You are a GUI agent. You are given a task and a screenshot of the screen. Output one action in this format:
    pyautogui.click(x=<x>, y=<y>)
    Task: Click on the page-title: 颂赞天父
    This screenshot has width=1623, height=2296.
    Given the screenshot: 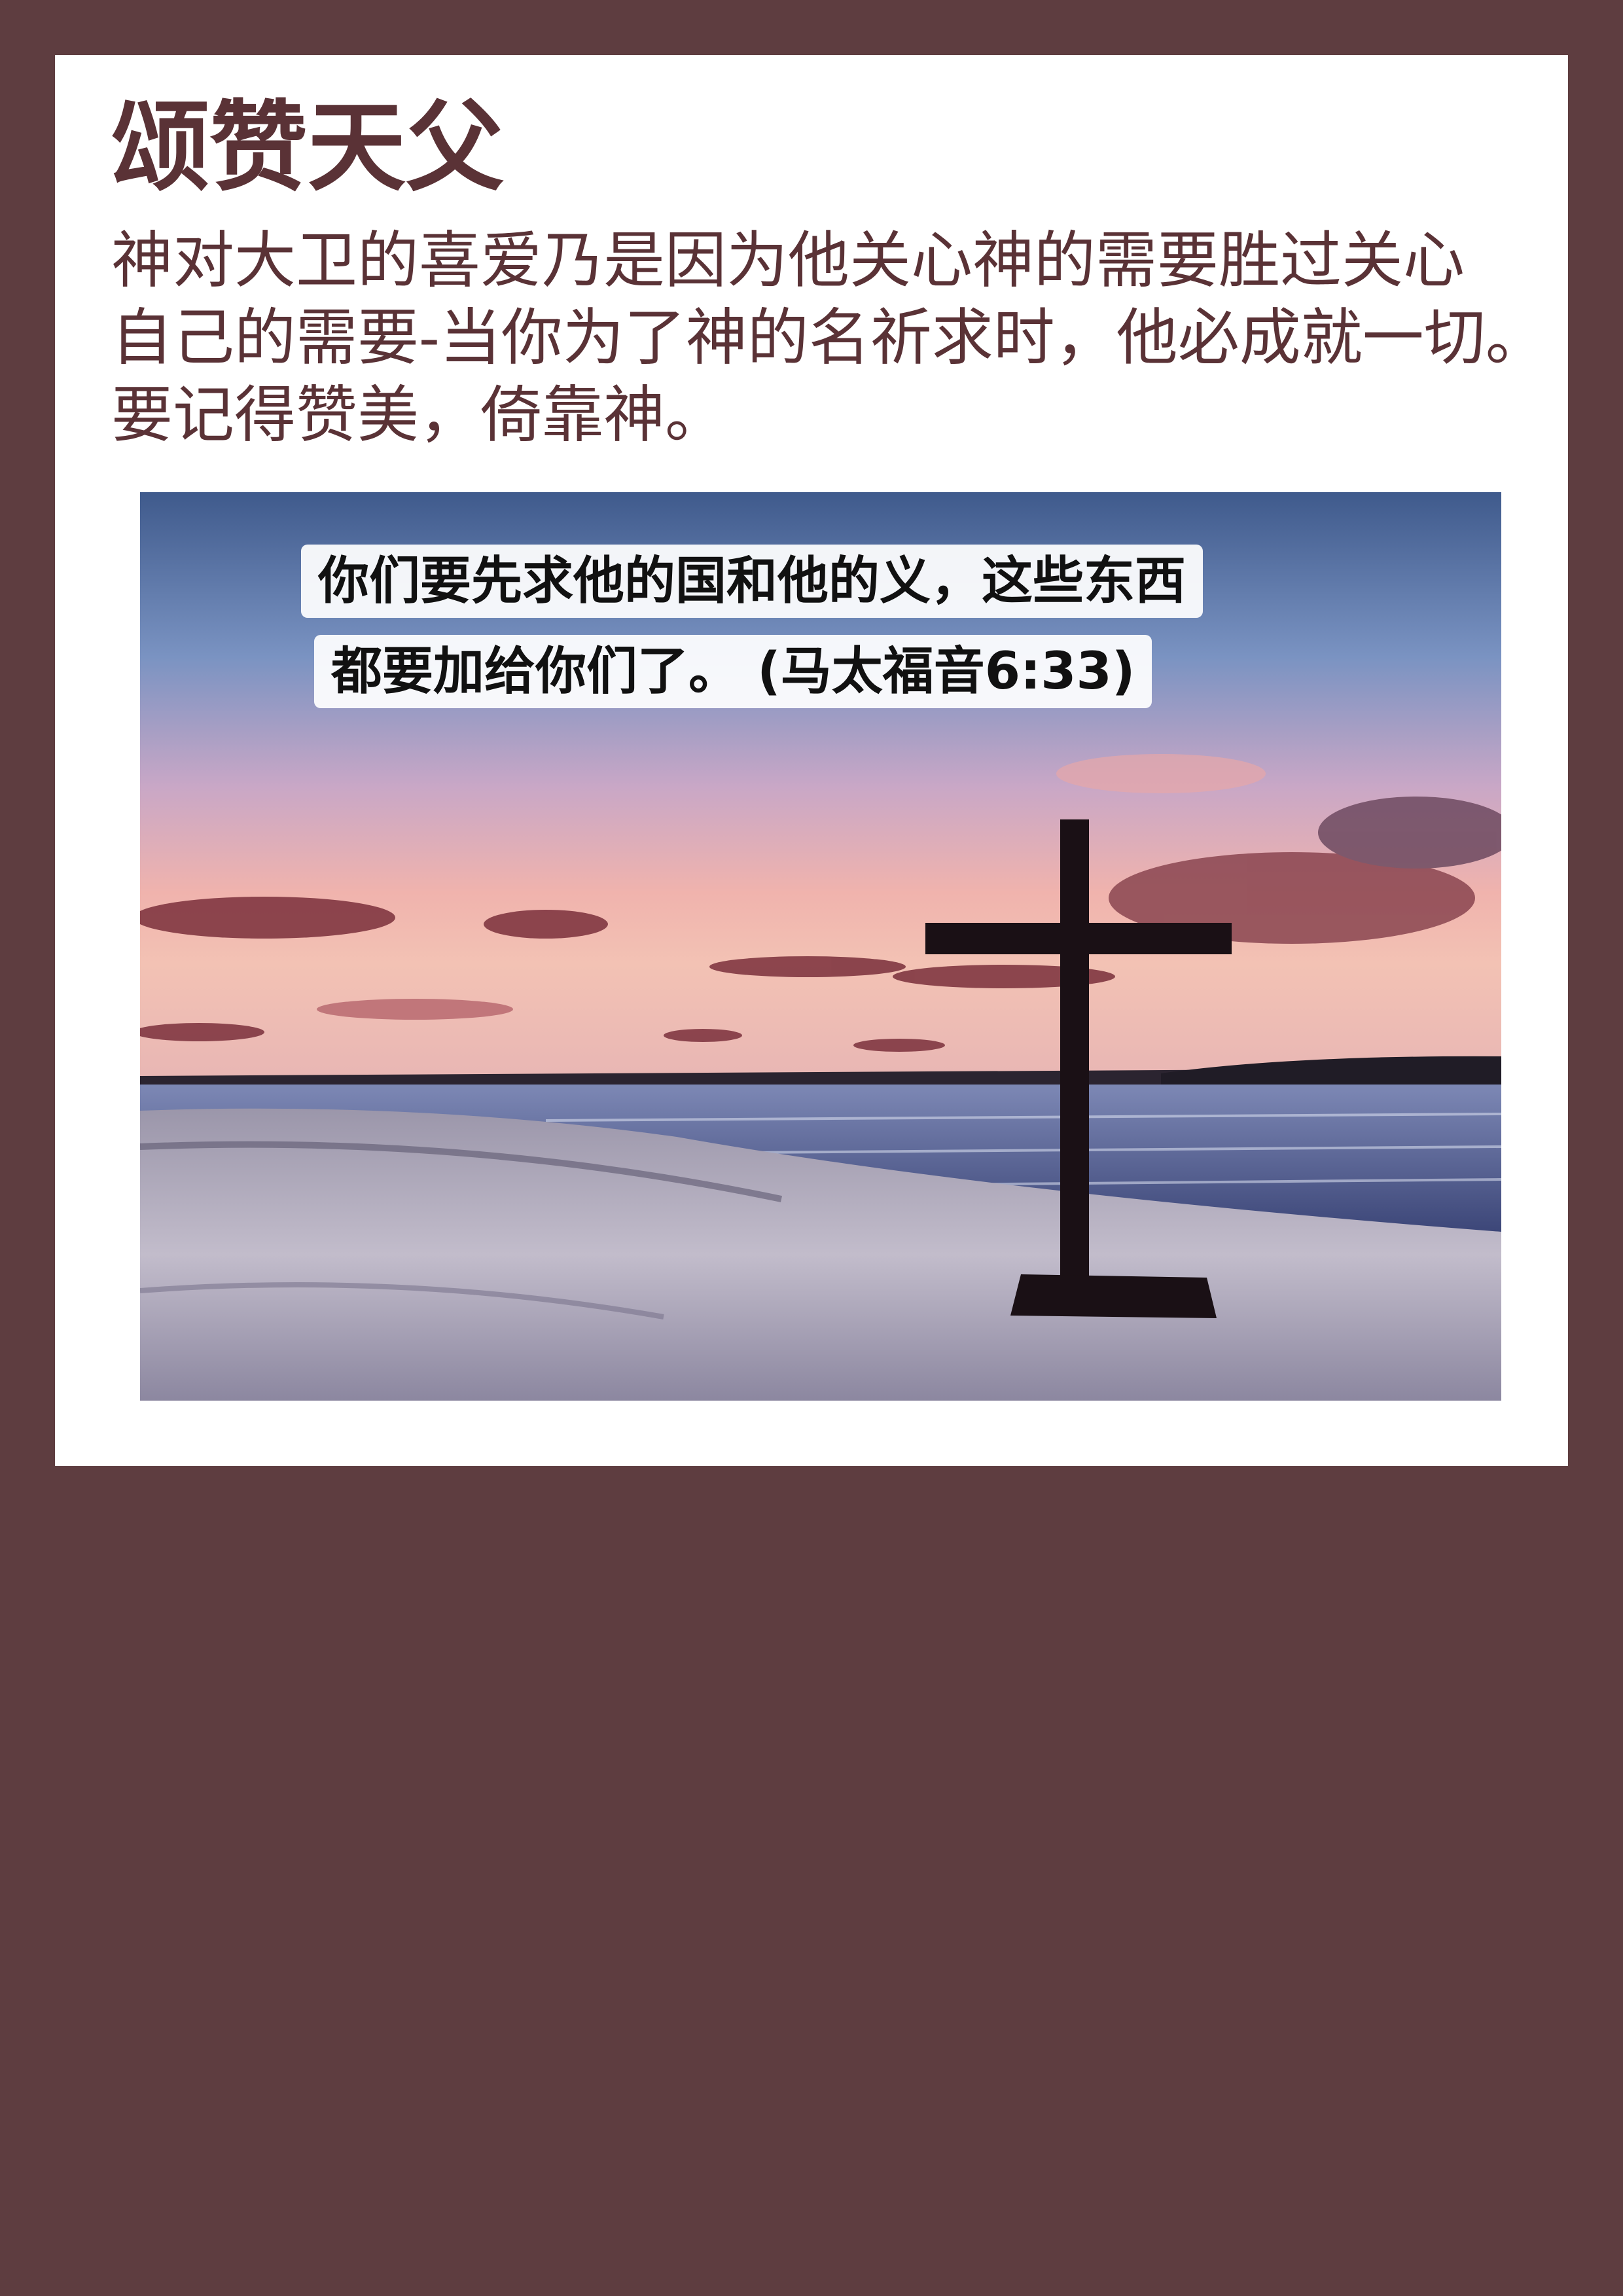 What is the action you would take?
    pyautogui.click(x=308, y=147)
    